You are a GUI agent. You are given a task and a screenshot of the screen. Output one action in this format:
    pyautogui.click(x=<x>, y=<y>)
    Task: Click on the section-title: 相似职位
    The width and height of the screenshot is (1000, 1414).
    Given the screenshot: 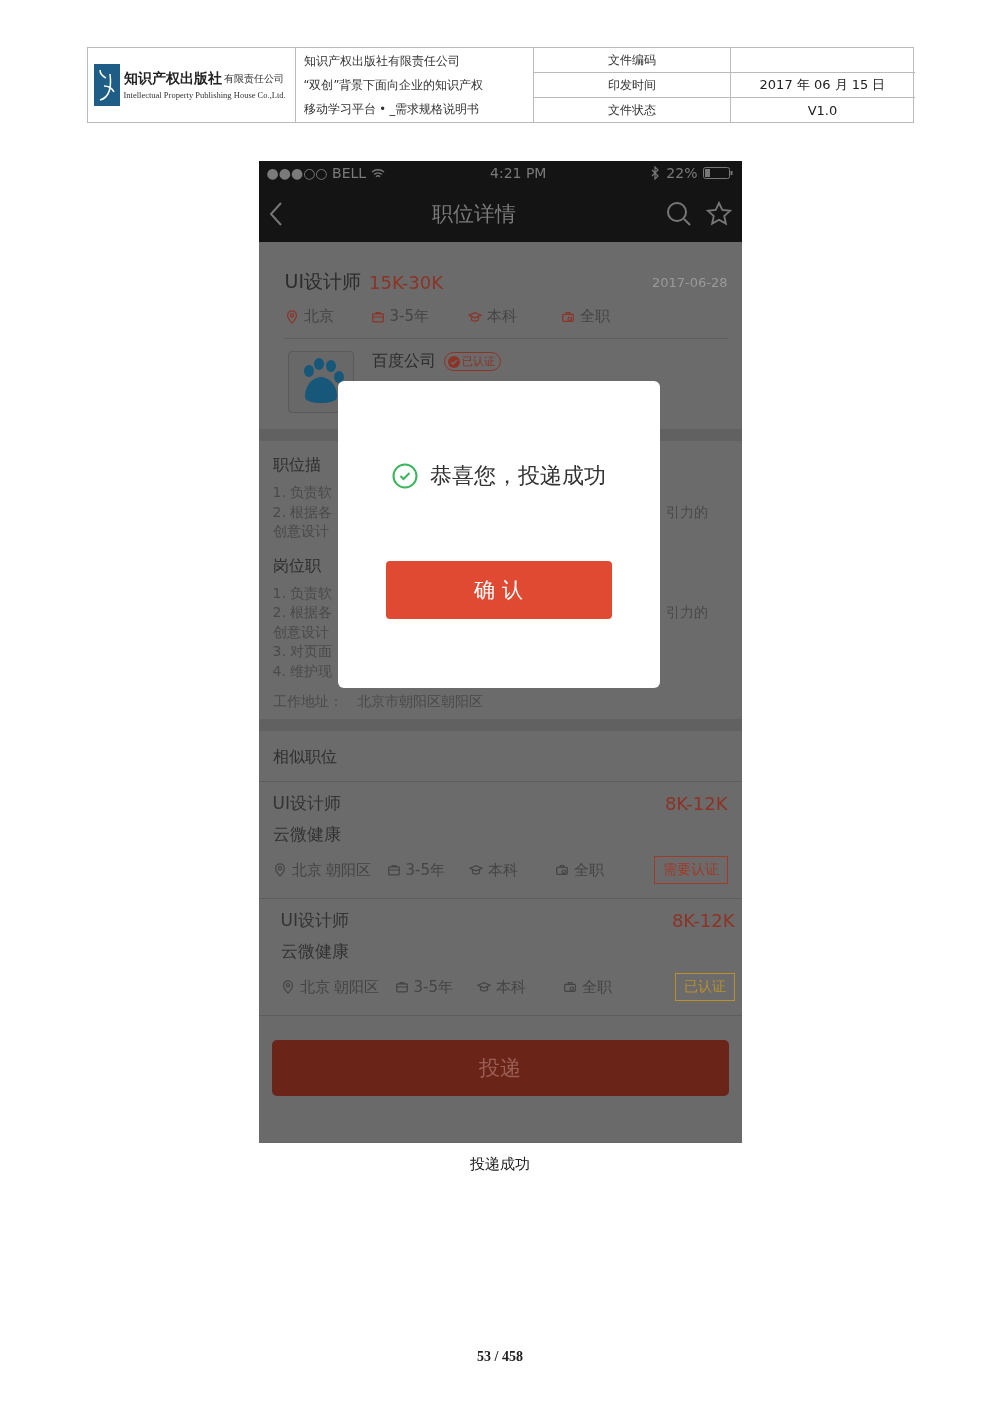 What is the action you would take?
    pyautogui.click(x=304, y=757)
    